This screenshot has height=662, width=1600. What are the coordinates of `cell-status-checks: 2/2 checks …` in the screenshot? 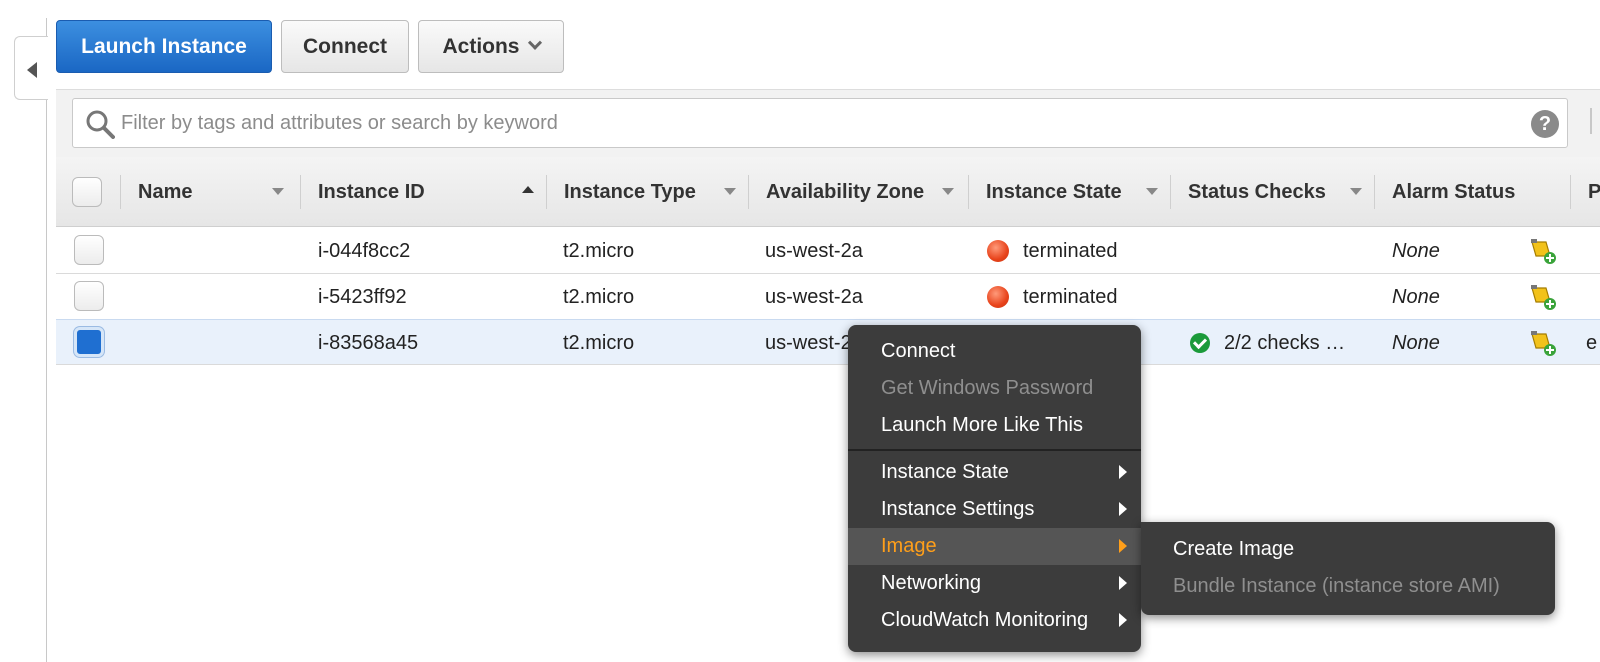 It's located at (1267, 343).